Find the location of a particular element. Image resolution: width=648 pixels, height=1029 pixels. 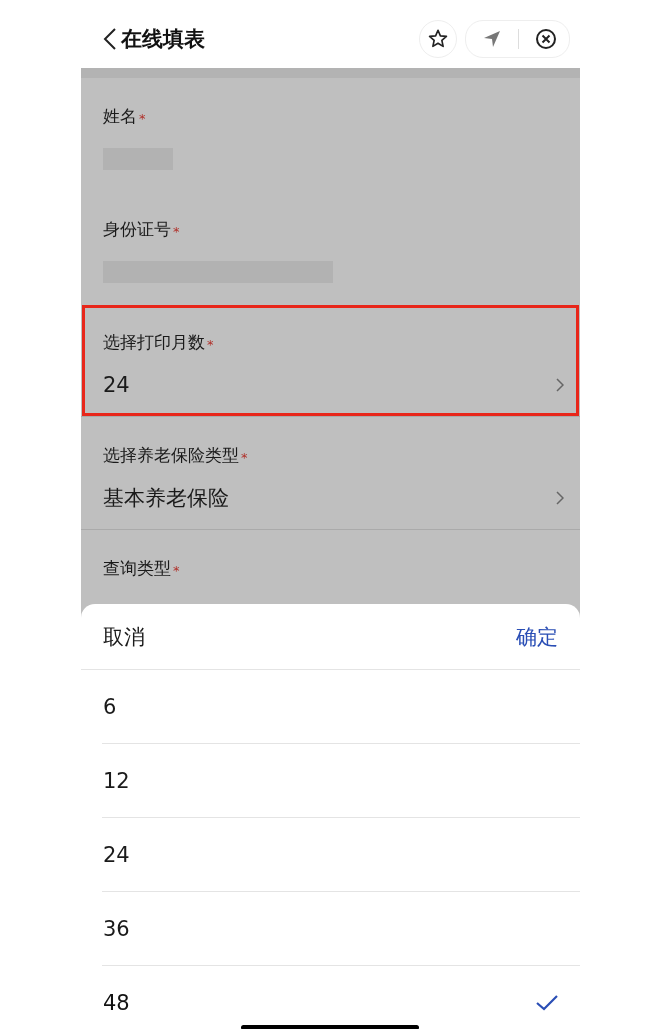

check-icon is located at coordinates (547, 1002).